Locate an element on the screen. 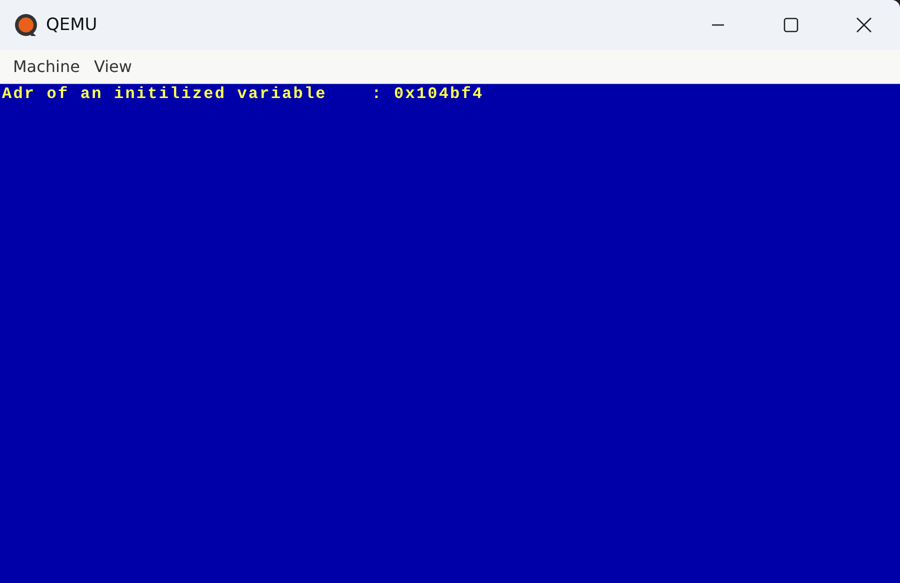 The image size is (900, 583). window-title: QEMU is located at coordinates (72, 25).